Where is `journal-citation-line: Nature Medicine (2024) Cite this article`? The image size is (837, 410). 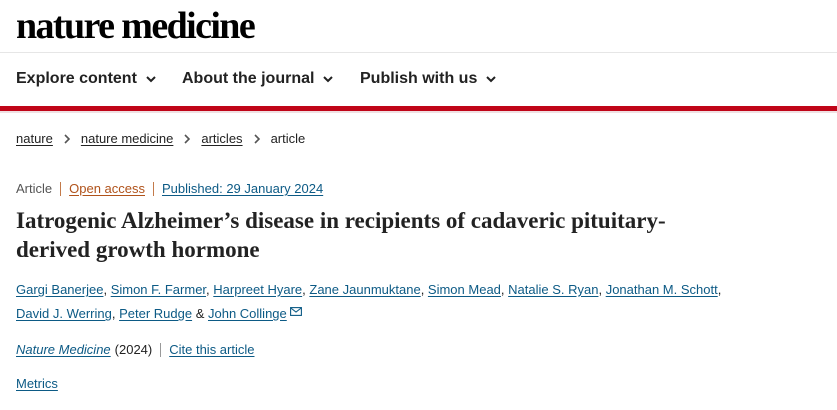
journal-citation-line: Nature Medicine (2024) Cite this article is located at coordinates (135, 349).